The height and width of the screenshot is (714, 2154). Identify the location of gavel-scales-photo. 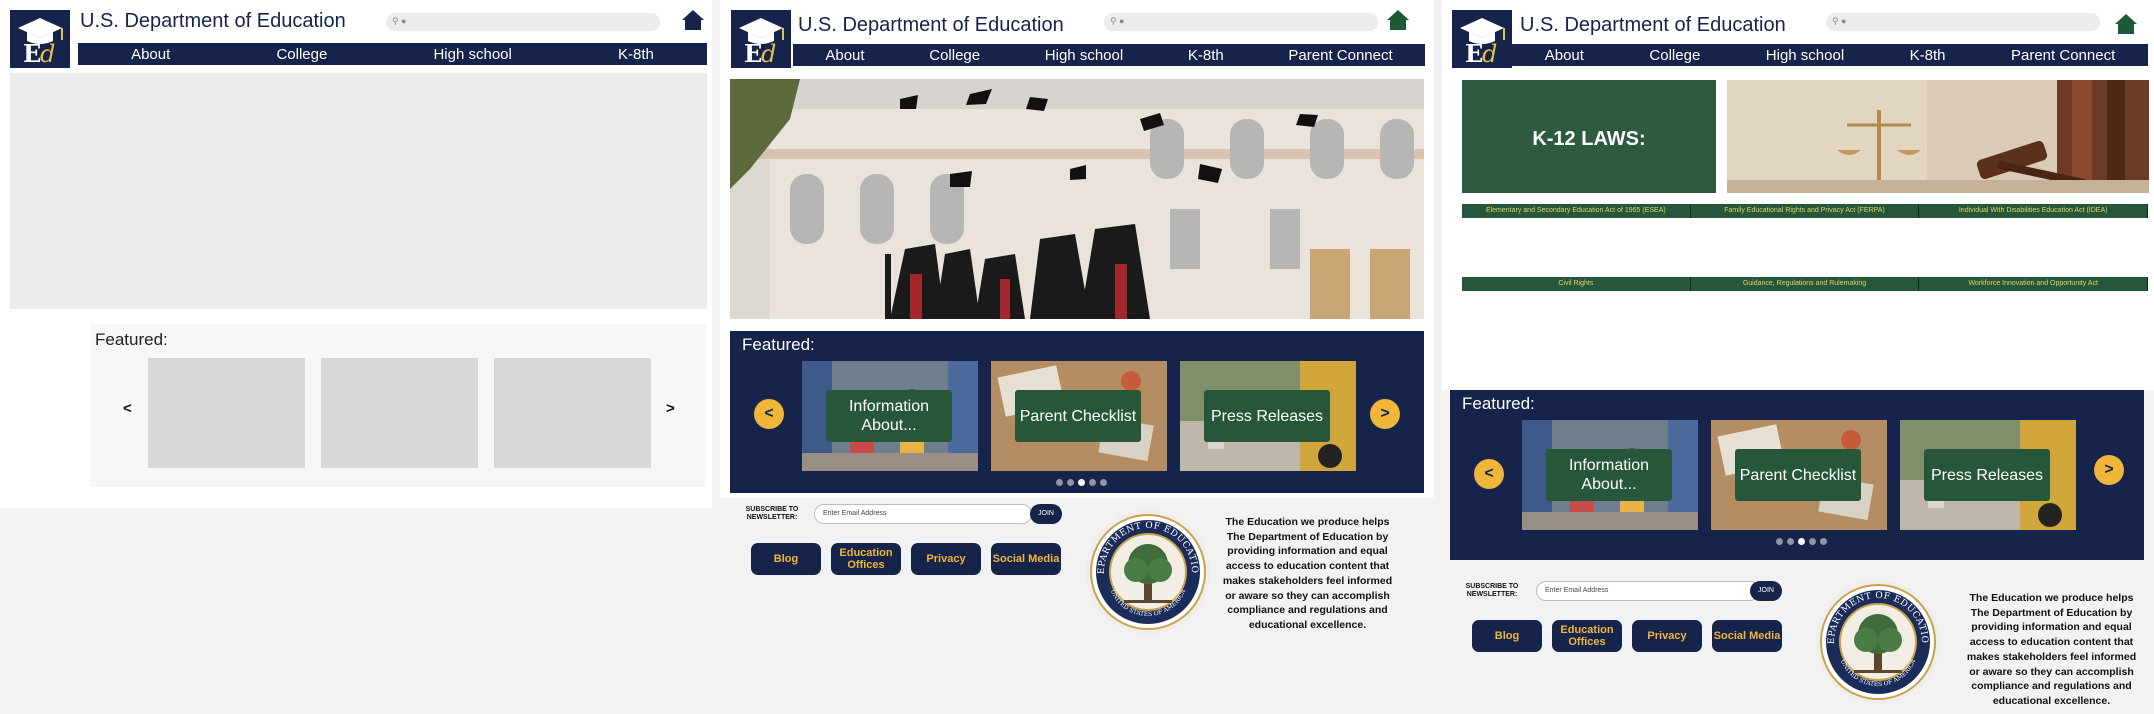
(1938, 136).